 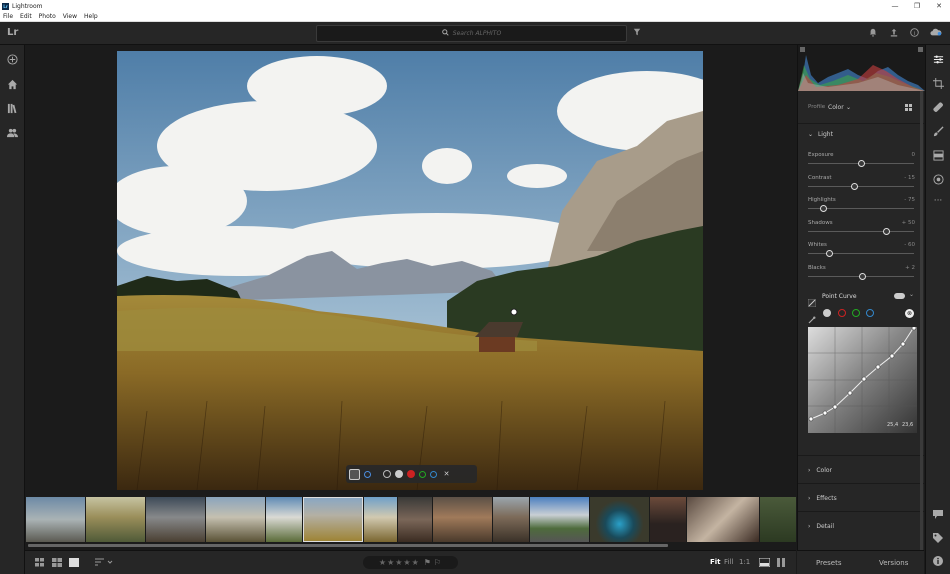 What do you see at coordinates (909, 313) in the screenshot?
I see `reset-curve-icon: ⊗` at bounding box center [909, 313].